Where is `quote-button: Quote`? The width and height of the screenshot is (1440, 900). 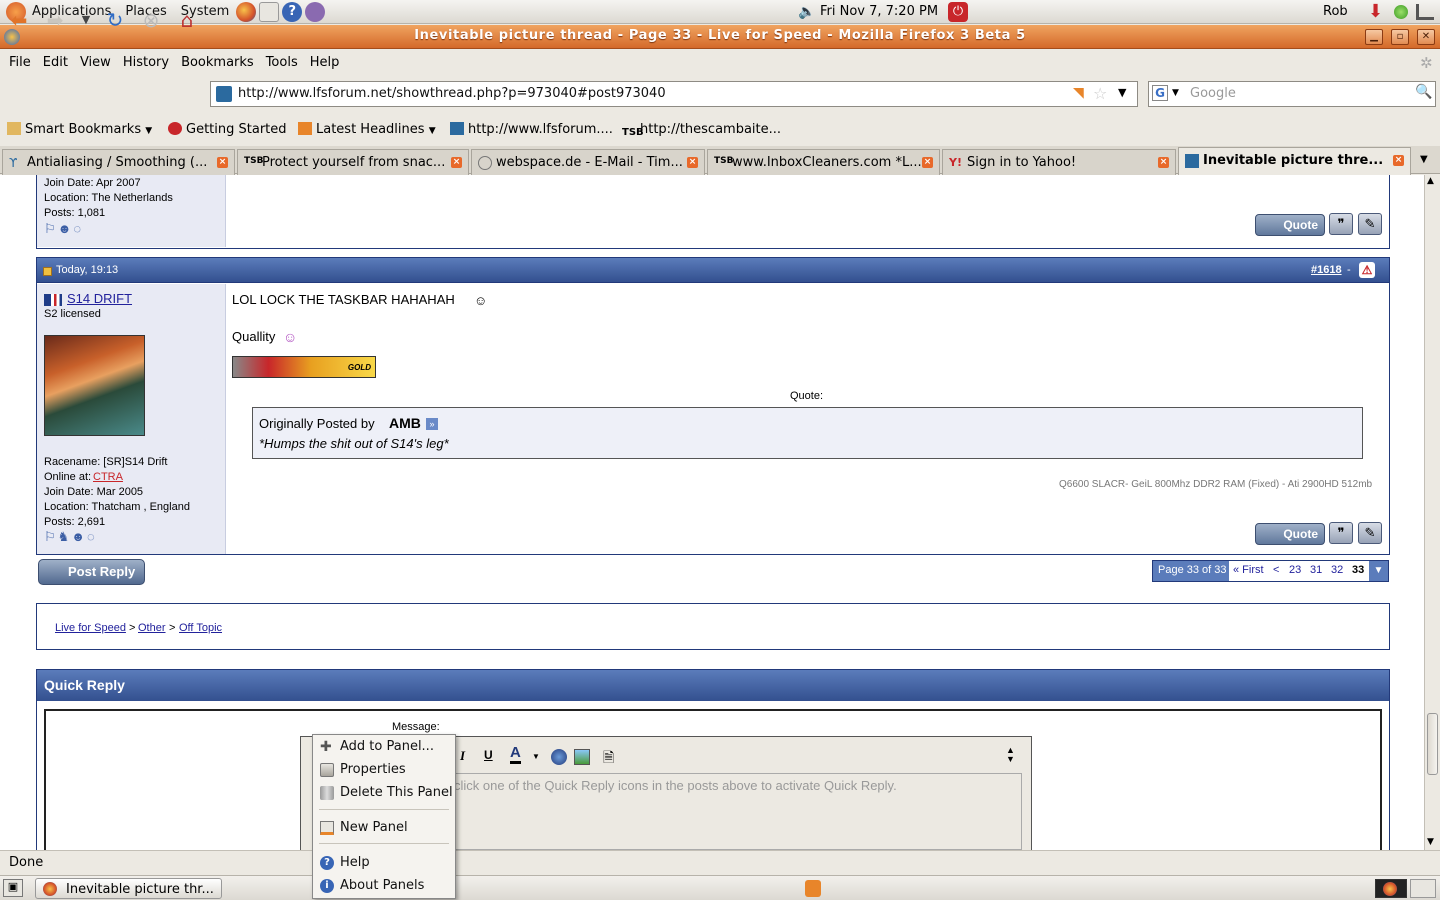 quote-button: Quote is located at coordinates (1290, 534).